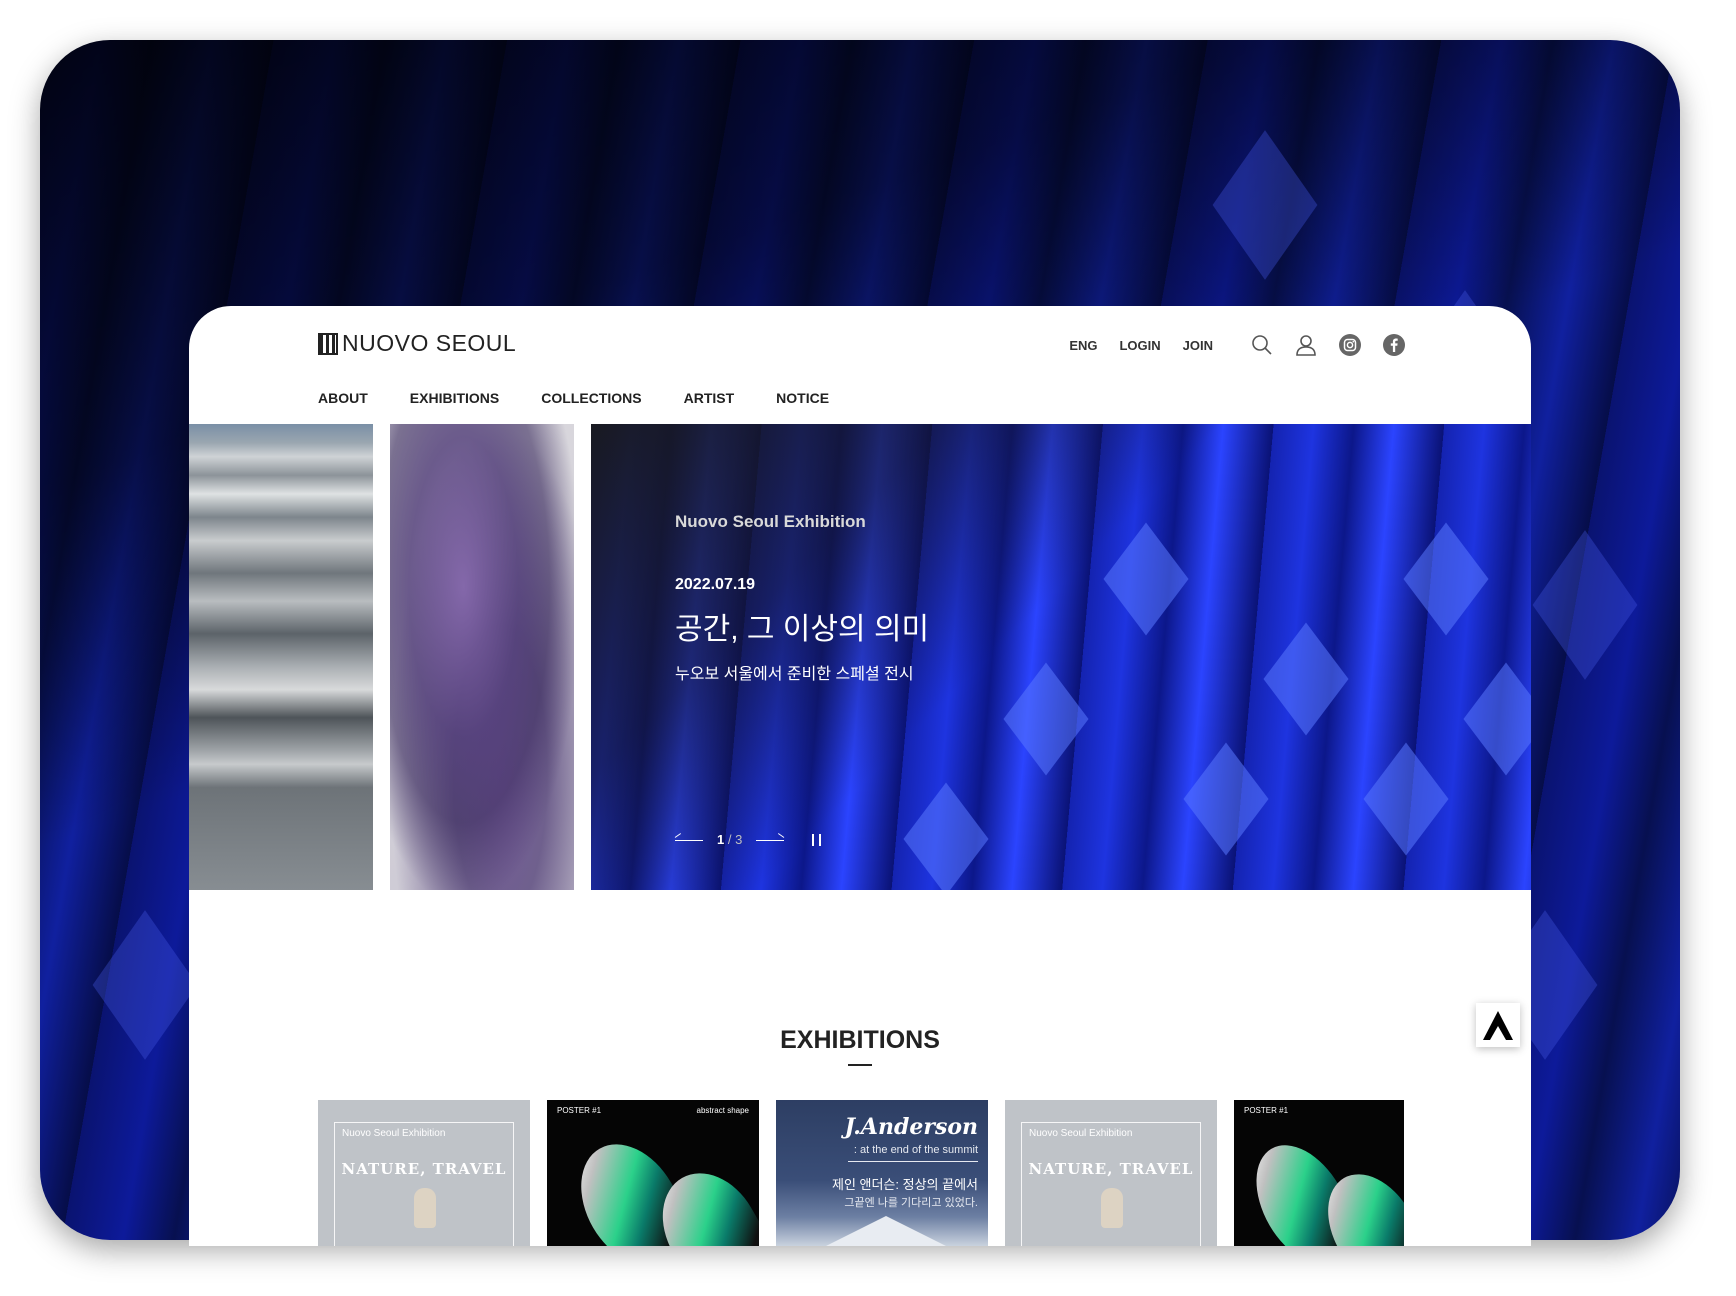 The height and width of the screenshot is (1296, 1736). I want to click on hero-date: 2022.07.19, so click(715, 584).